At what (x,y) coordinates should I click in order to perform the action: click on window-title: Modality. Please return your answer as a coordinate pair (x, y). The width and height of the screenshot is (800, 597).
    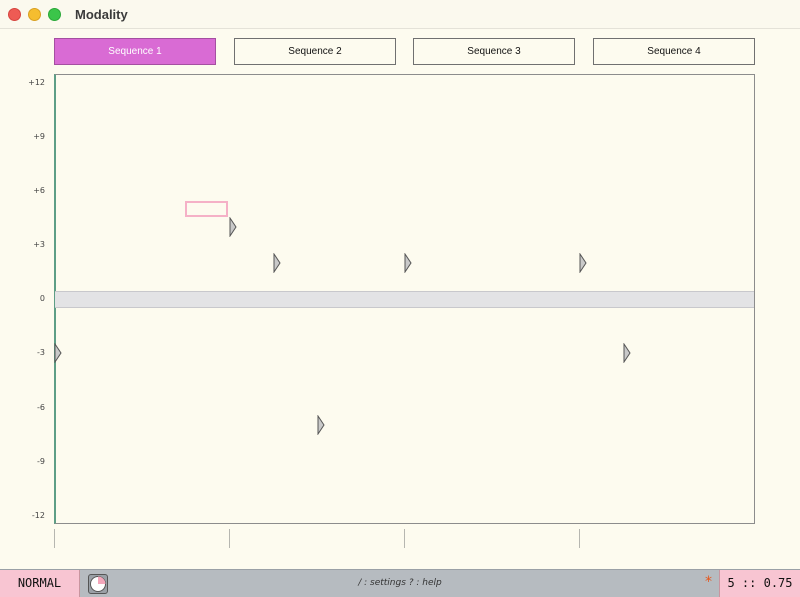
    Looking at the image, I should click on (101, 14).